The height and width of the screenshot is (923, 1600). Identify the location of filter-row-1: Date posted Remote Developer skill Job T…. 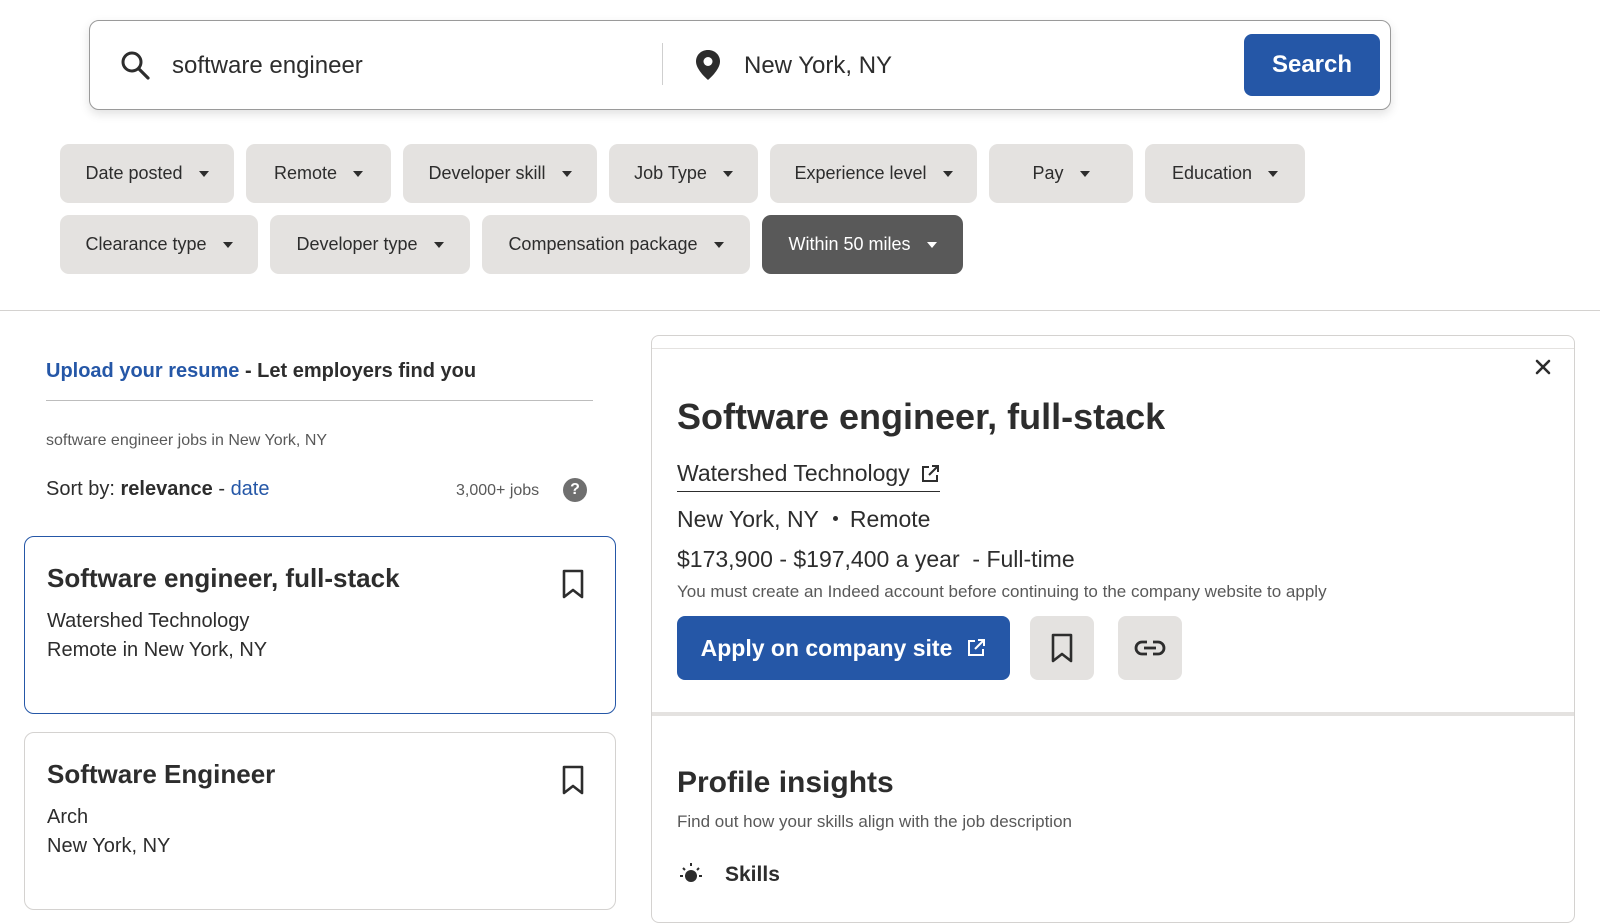
(725, 173).